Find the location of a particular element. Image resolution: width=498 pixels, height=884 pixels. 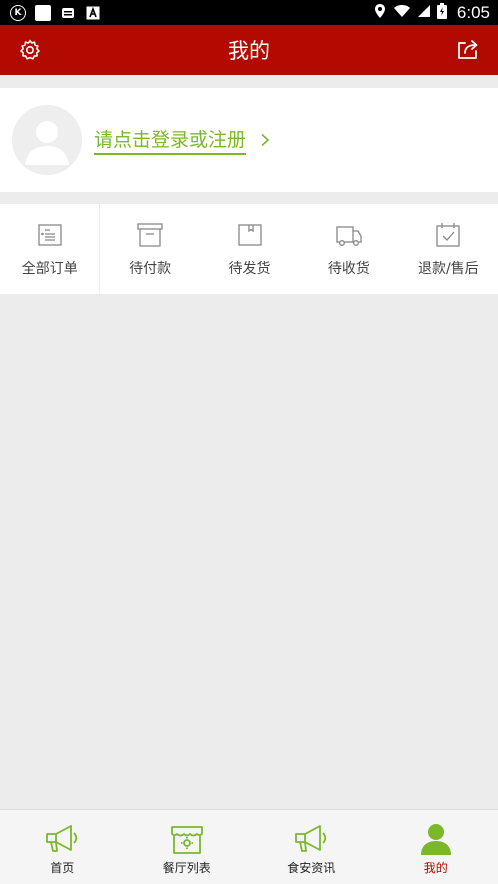

share-button is located at coordinates (468, 50).